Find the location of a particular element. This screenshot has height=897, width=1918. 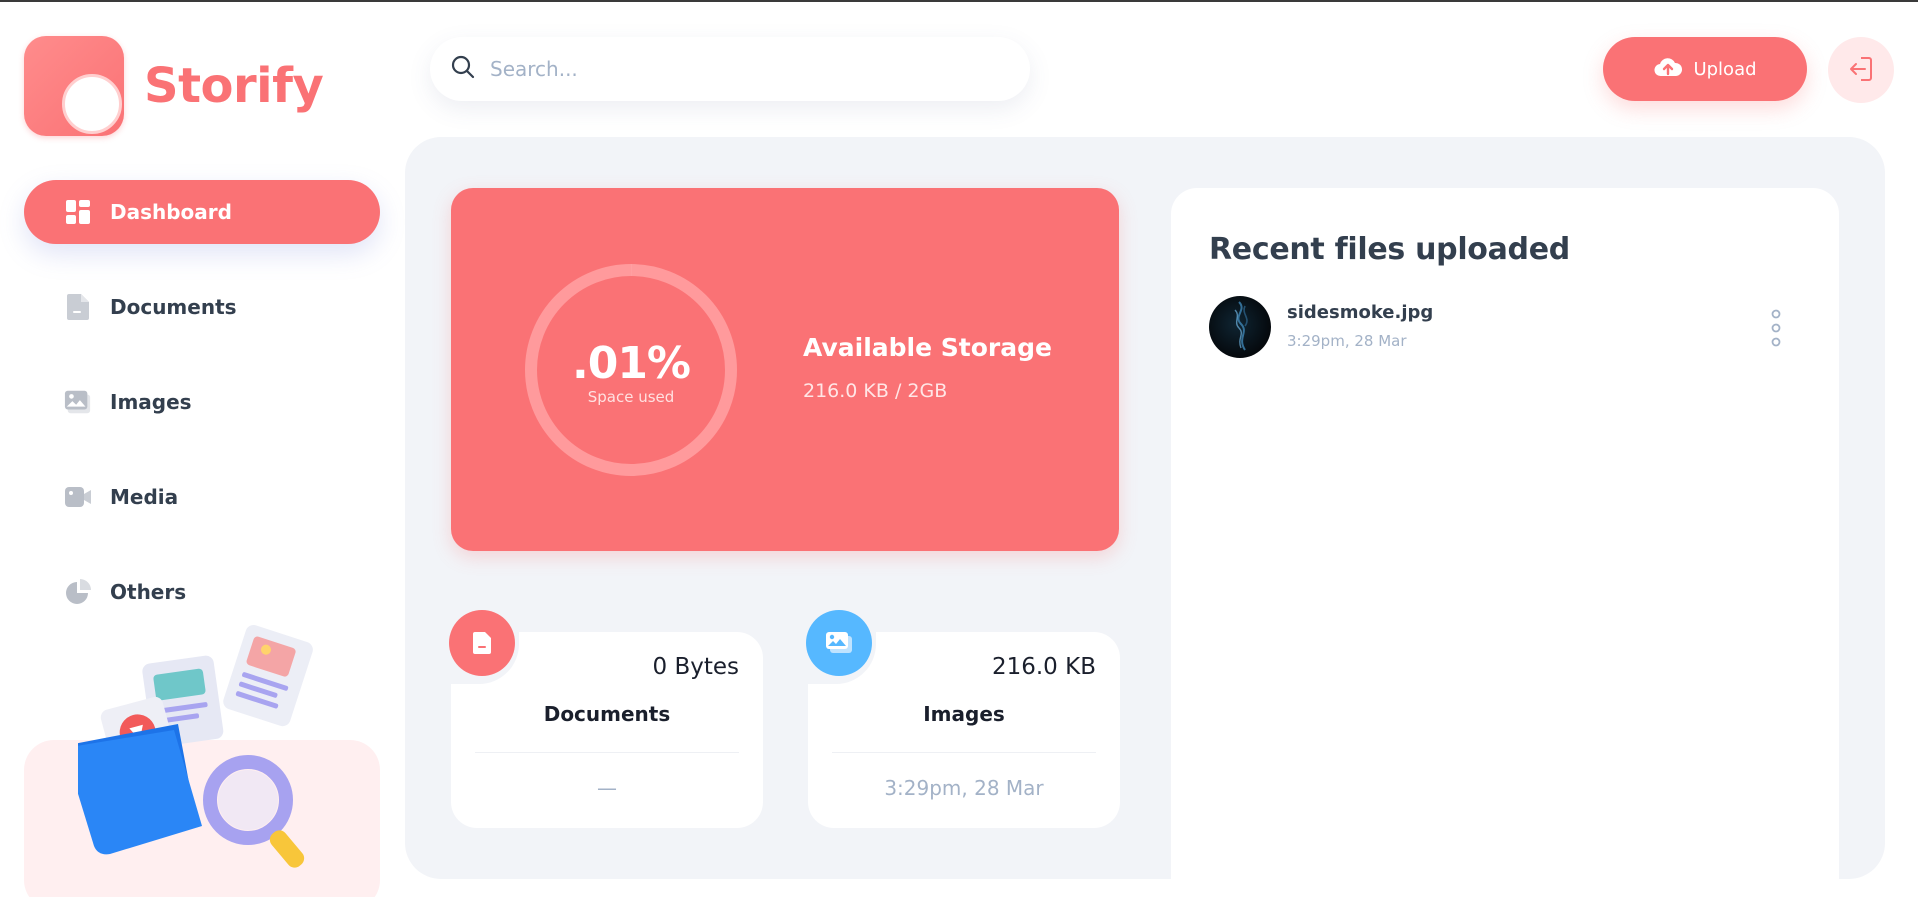

cloud-upload-icon is located at coordinates (1668, 69).